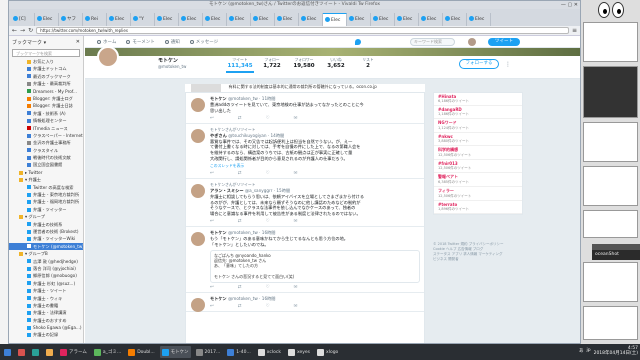 The height and width of the screenshot is (360, 640). Describe the element at coordinates (299, 352) in the screenshot. I see `taskbar-item: xeyes` at that location.